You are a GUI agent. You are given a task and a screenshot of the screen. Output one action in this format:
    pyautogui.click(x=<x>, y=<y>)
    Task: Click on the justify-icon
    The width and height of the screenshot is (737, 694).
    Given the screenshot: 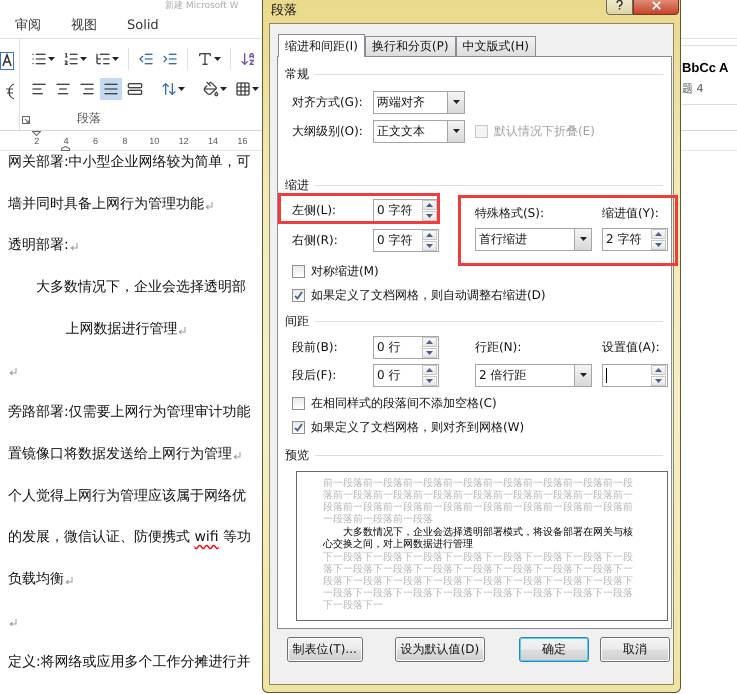 What is the action you would take?
    pyautogui.click(x=111, y=89)
    